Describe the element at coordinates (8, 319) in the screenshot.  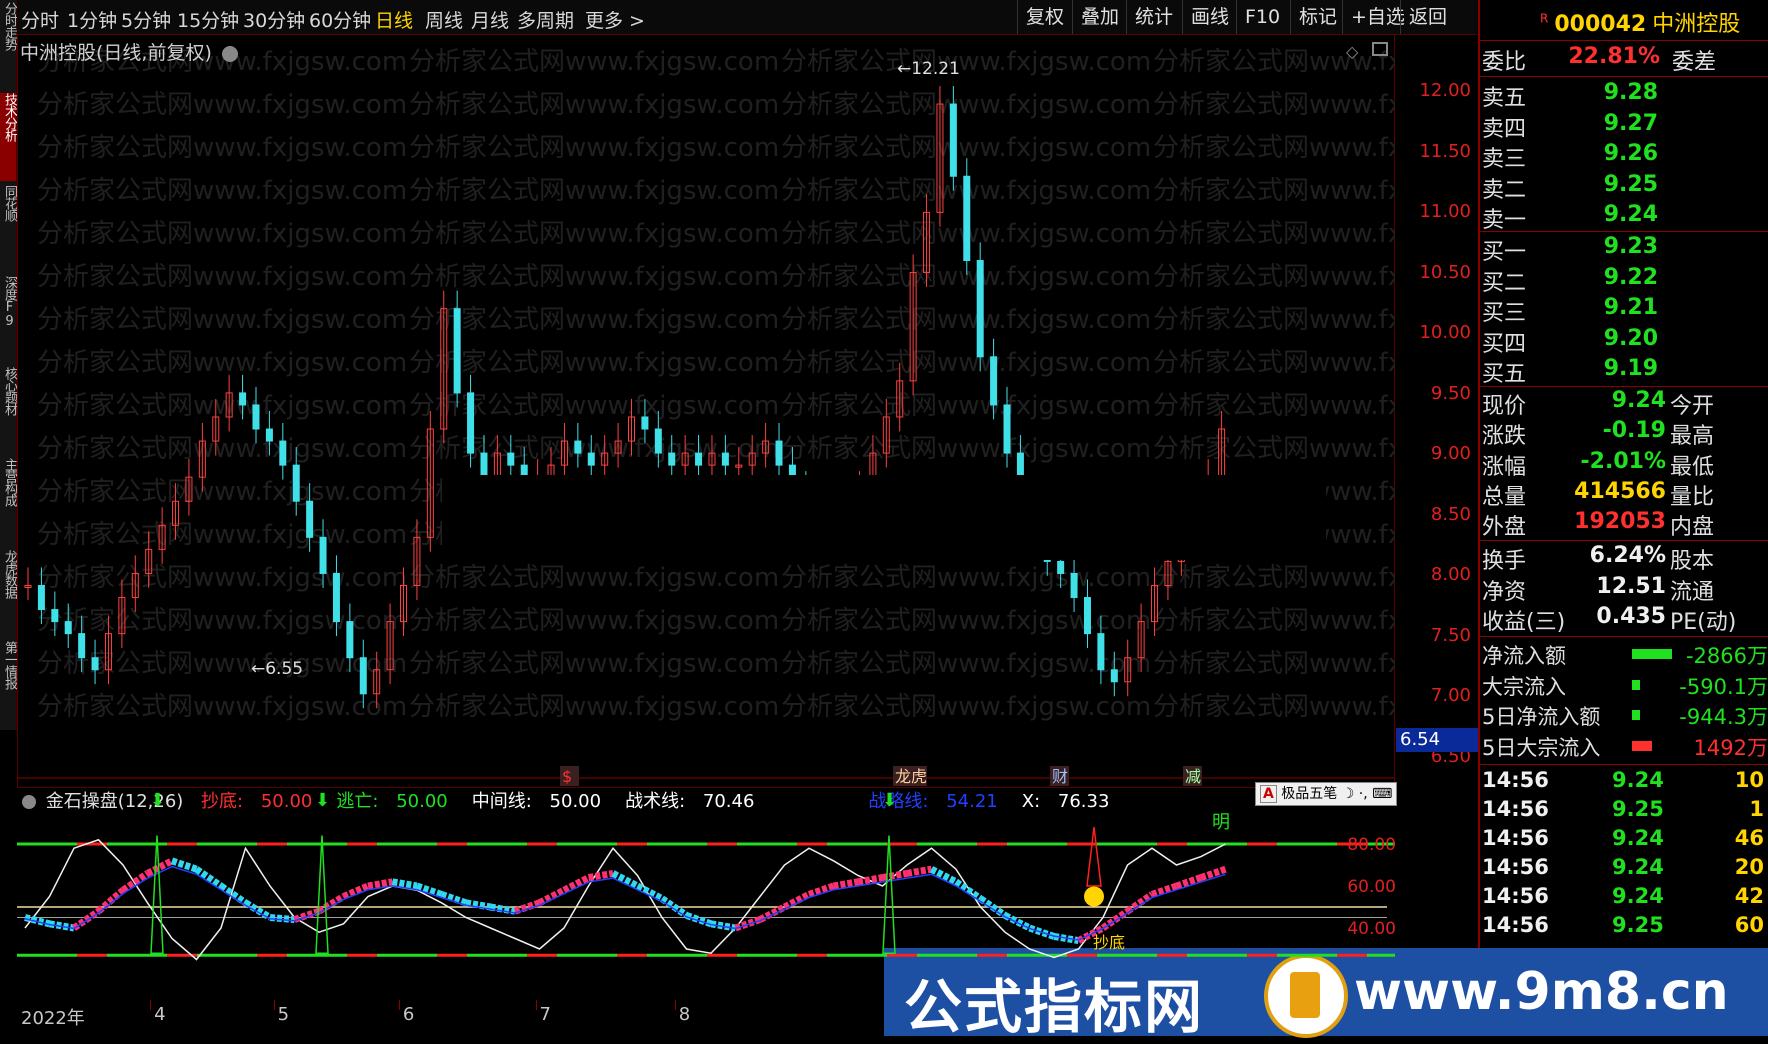
I see `left-tab-3: 深度F9` at that location.